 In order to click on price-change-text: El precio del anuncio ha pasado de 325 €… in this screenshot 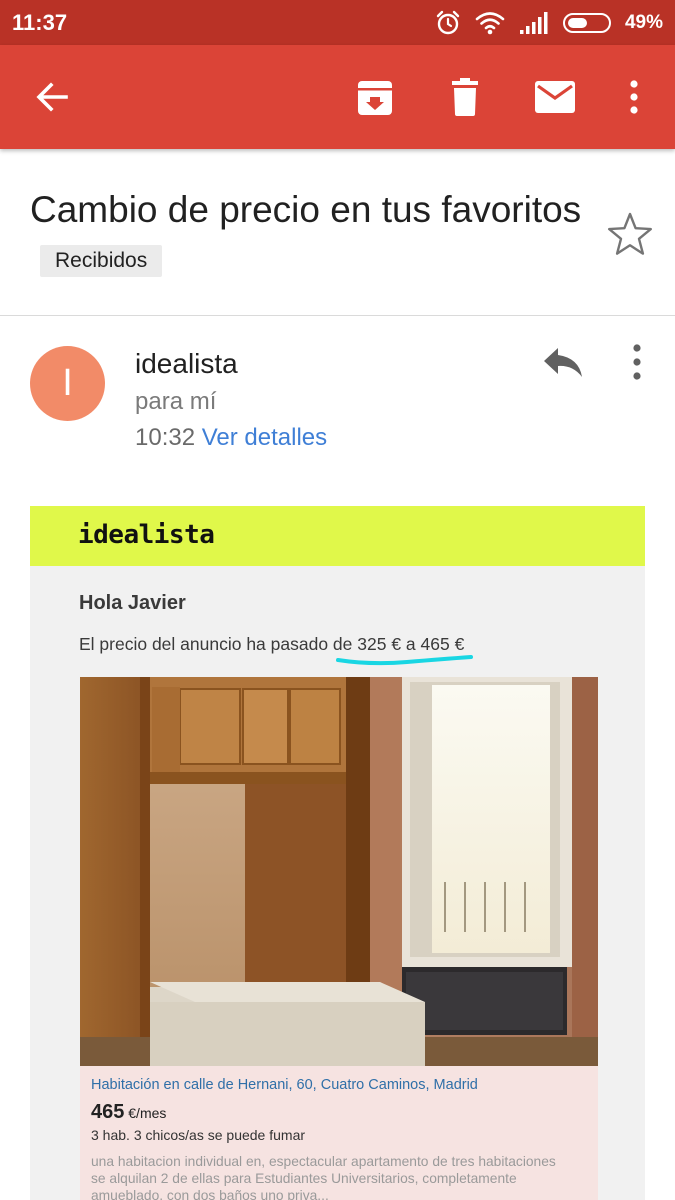, I will do `click(271, 644)`.